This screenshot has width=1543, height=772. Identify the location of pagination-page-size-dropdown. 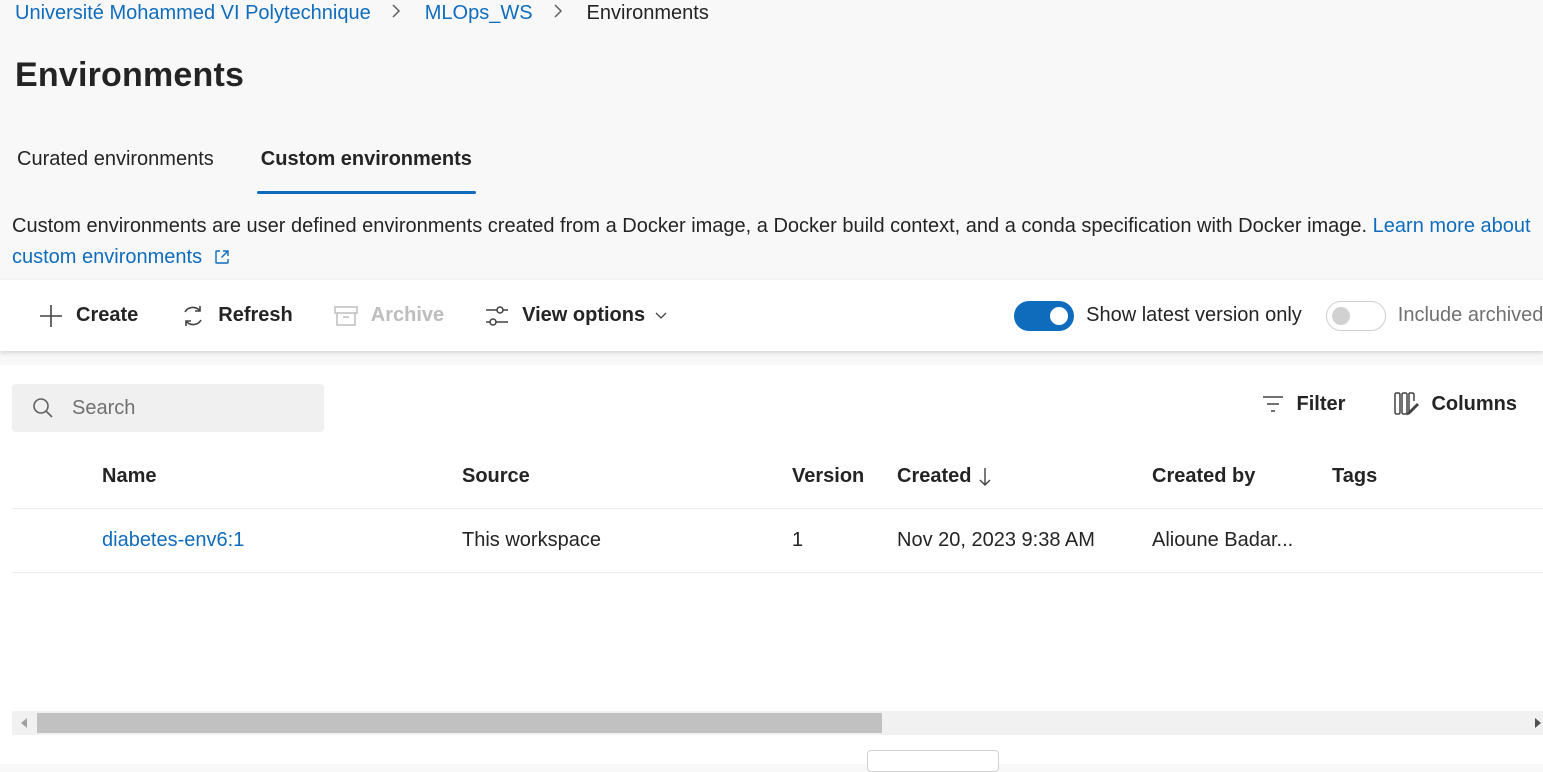
(933, 761).